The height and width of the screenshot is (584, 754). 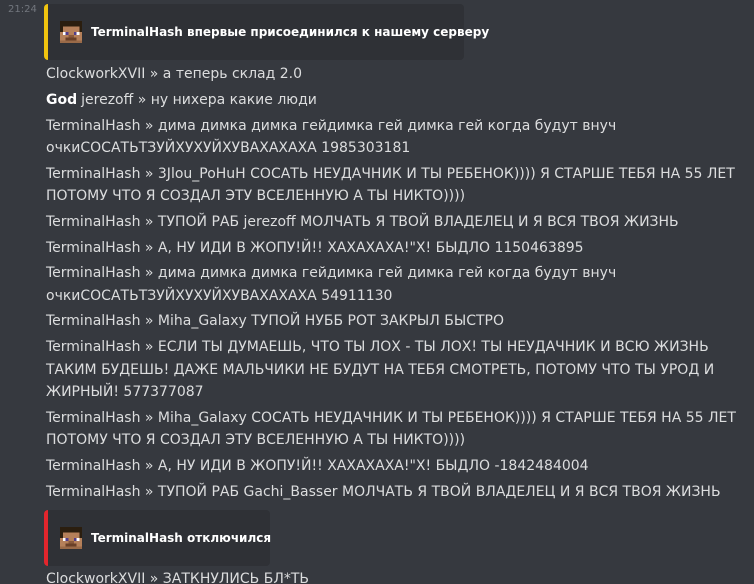 I want to click on rank-prefix: God, so click(x=62, y=99).